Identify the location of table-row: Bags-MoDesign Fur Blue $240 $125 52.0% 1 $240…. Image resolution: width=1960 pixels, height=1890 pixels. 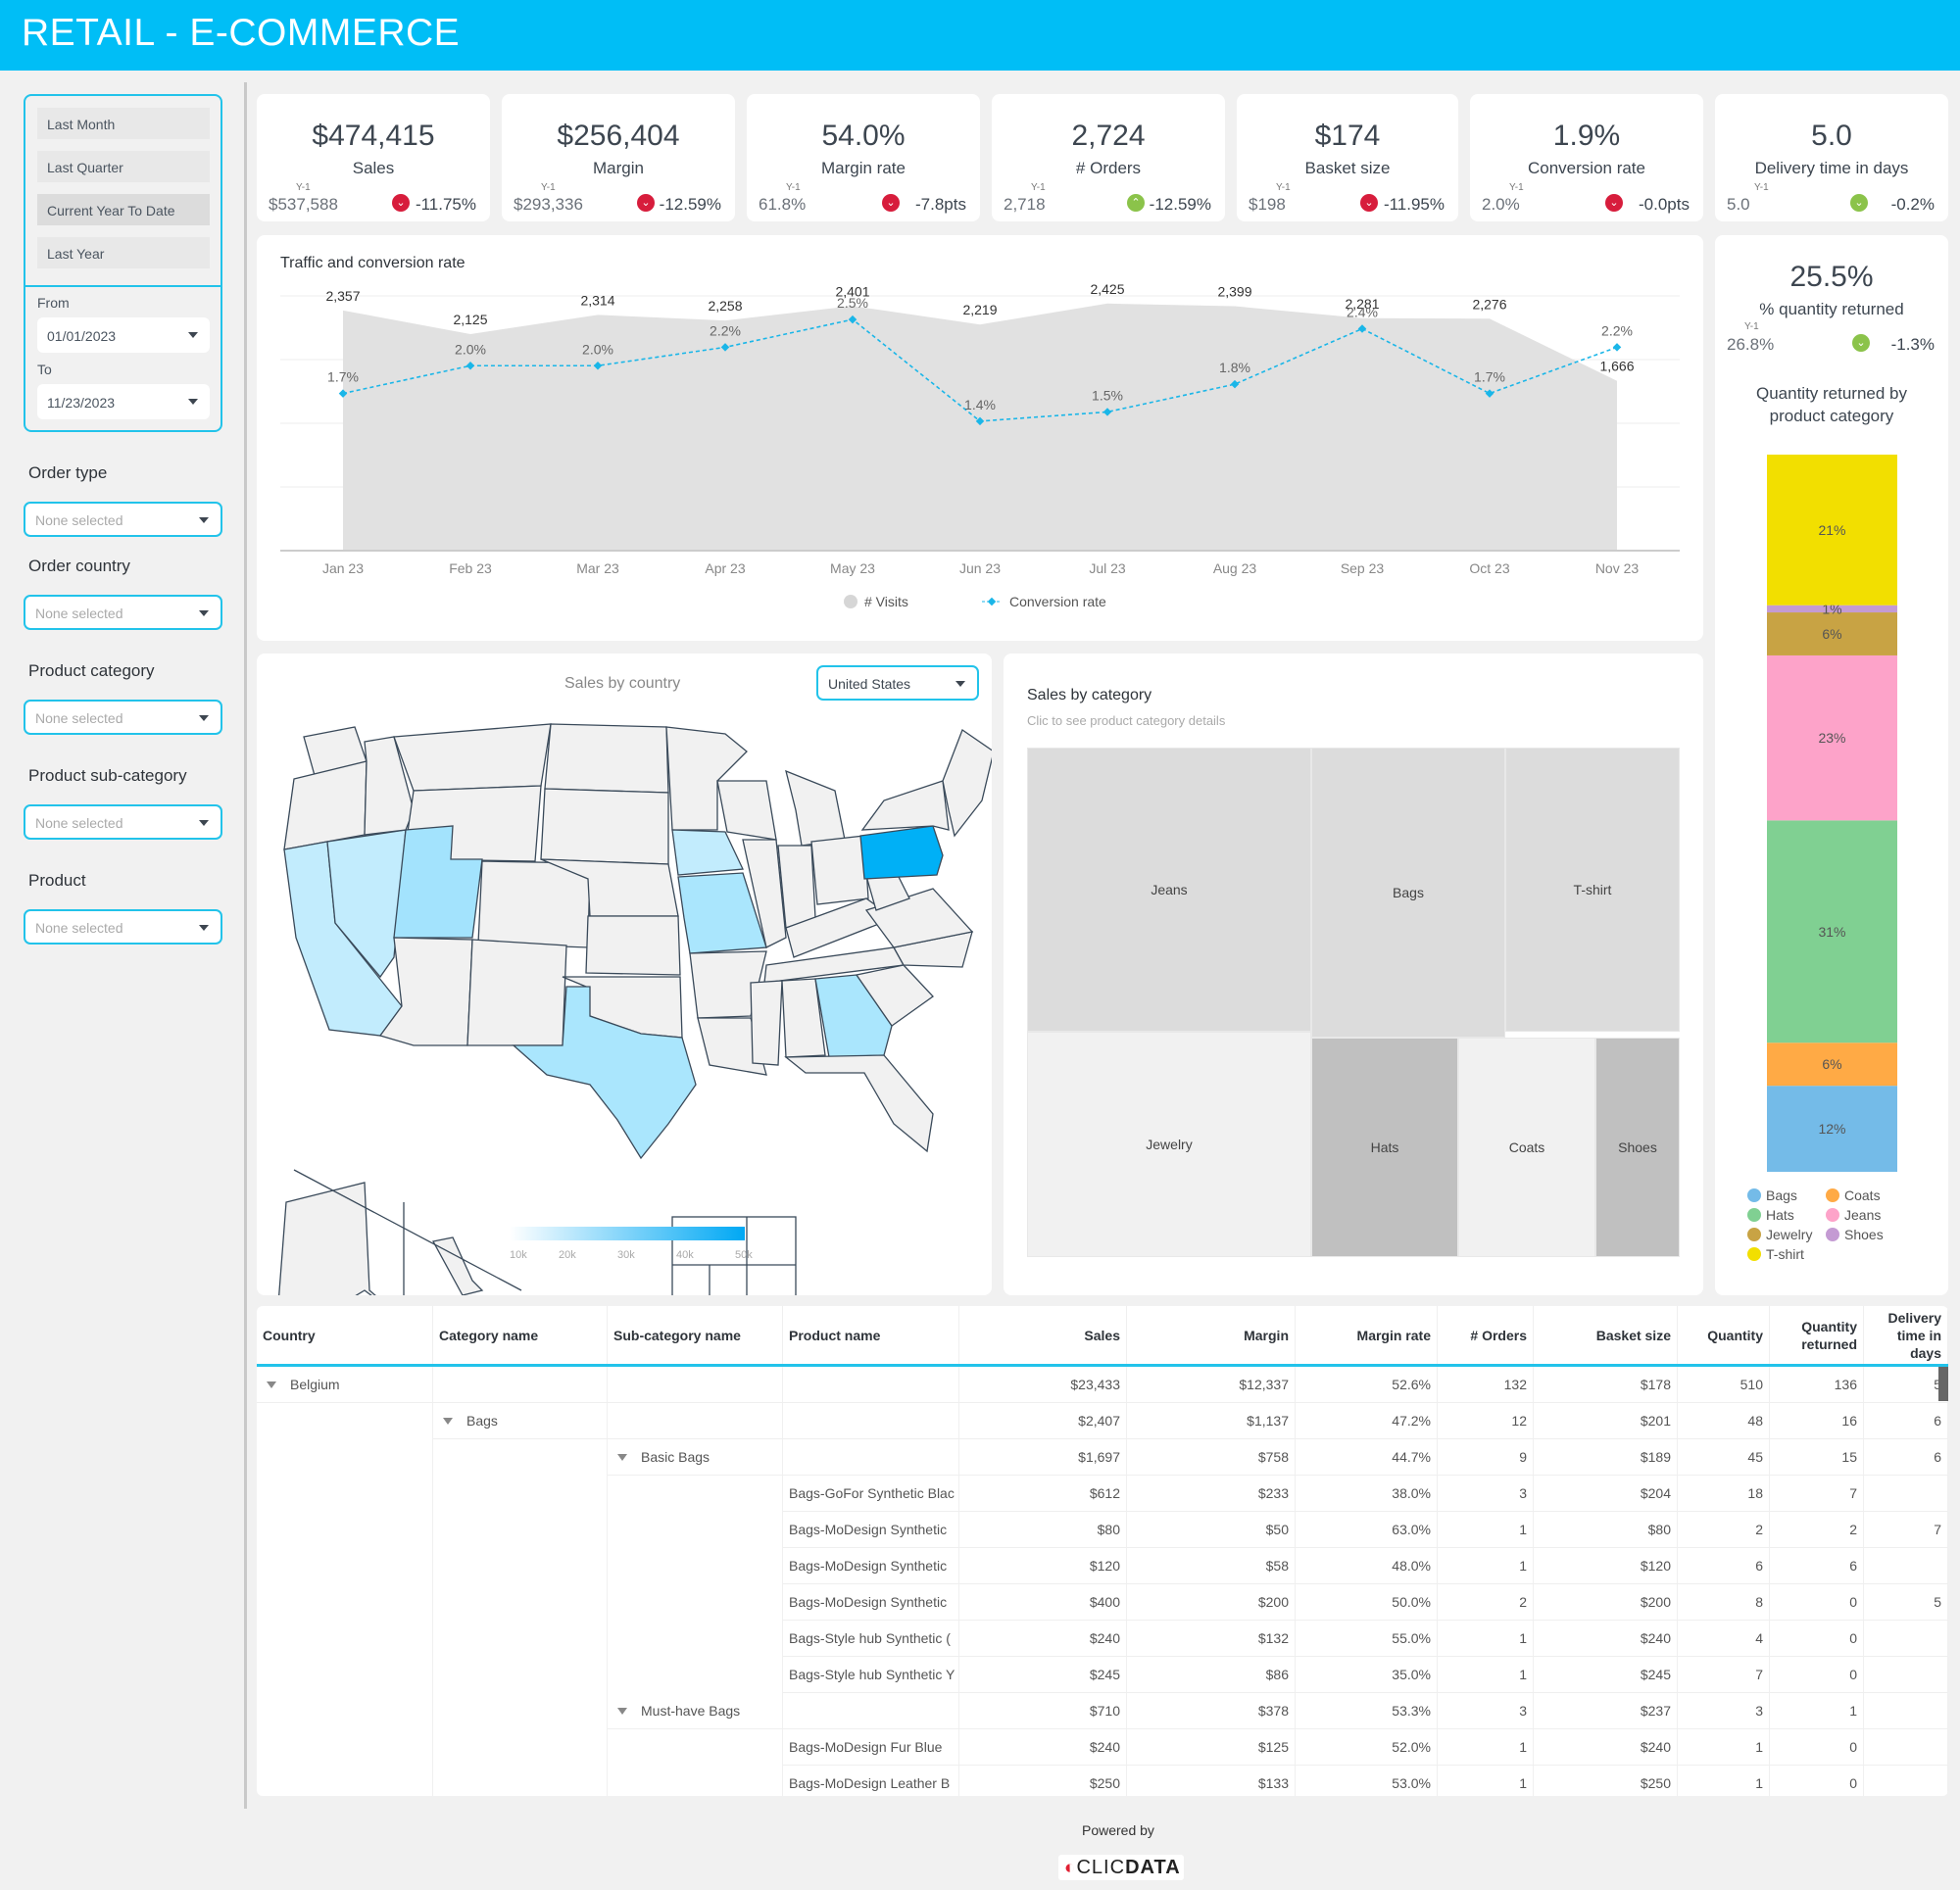
(1102, 1747).